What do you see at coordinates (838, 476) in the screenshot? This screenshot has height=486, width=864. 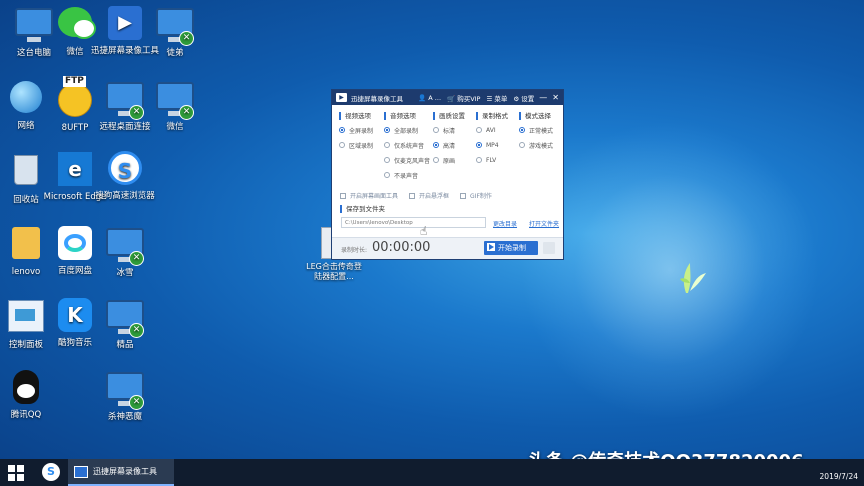 I see `clock-date: 2019/7/24` at bounding box center [838, 476].